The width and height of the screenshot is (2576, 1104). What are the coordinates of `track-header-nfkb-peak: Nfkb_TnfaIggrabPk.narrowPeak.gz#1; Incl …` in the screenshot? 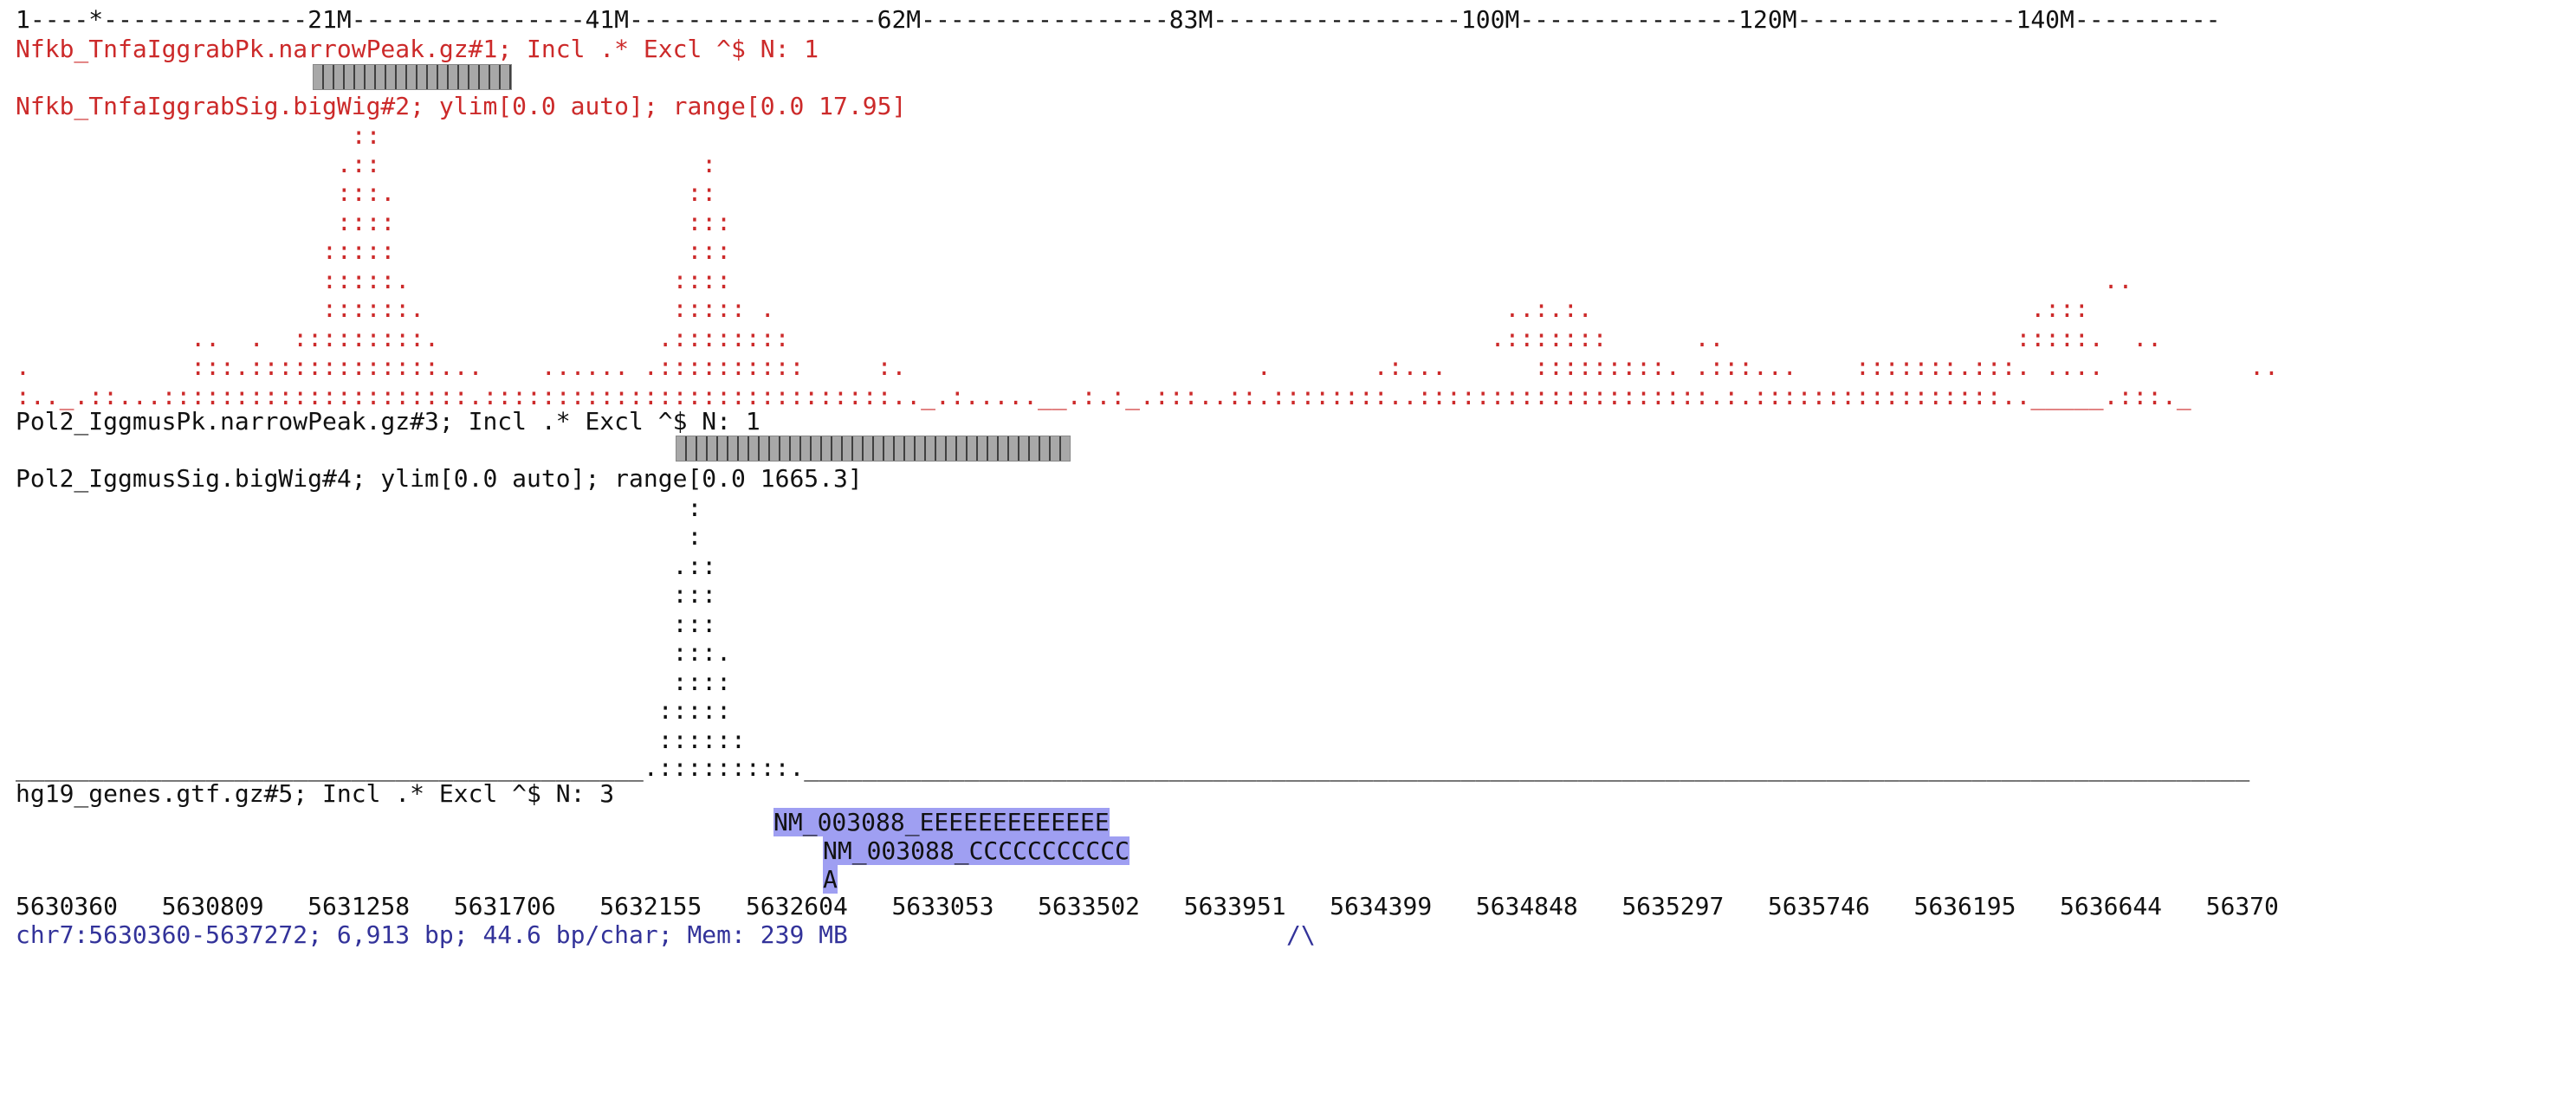 It's located at (417, 50).